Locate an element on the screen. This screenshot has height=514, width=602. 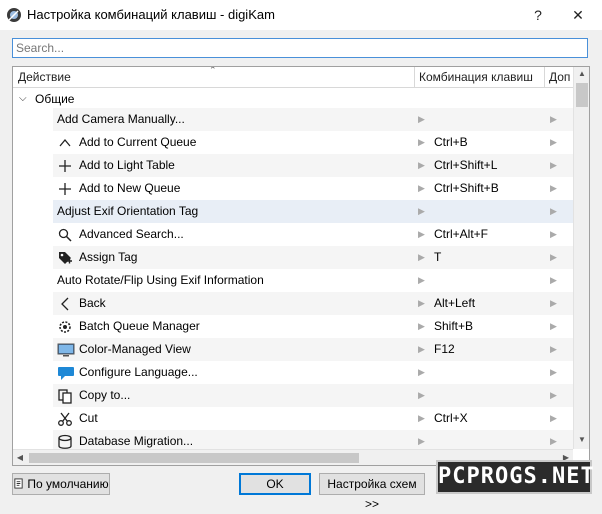
scroll-up-icon: ▲ is located at coordinates (581, 74).